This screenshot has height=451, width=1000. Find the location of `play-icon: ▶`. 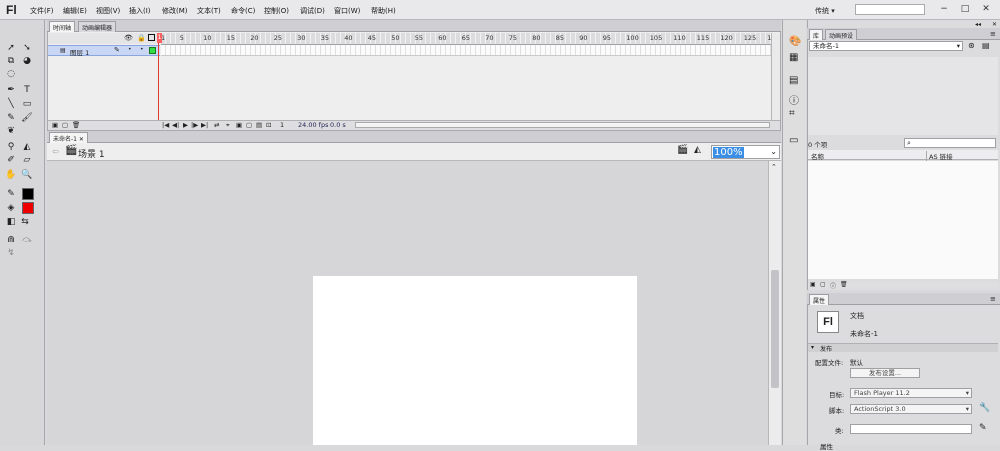

play-icon: ▶ is located at coordinates (185, 125).